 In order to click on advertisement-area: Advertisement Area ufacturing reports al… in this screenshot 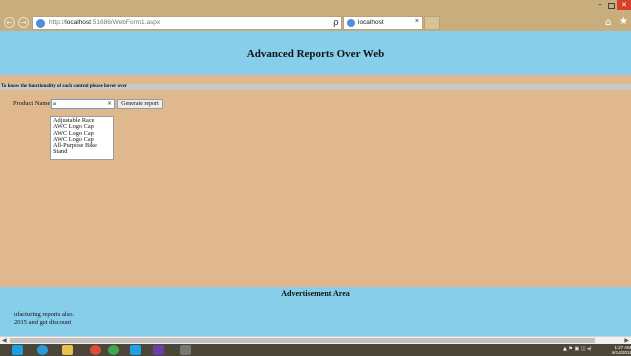, I will do `click(315, 311)`.